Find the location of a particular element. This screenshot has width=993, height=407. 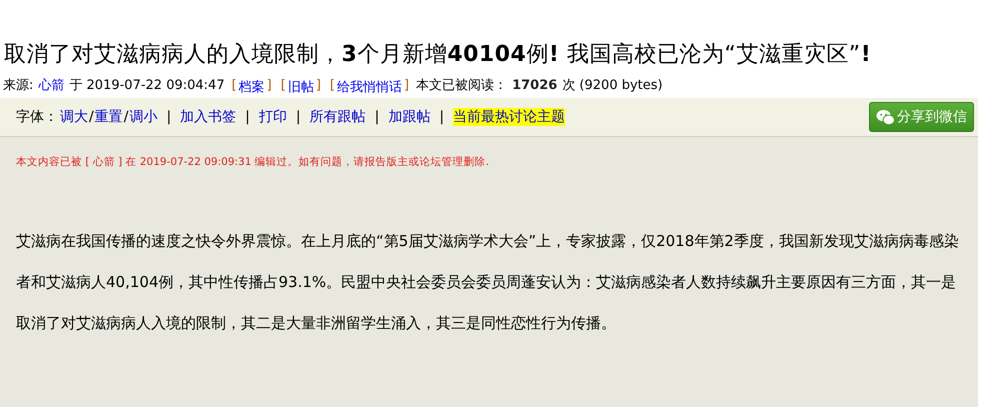

toolbar-link: 加跟帖 is located at coordinates (409, 117).